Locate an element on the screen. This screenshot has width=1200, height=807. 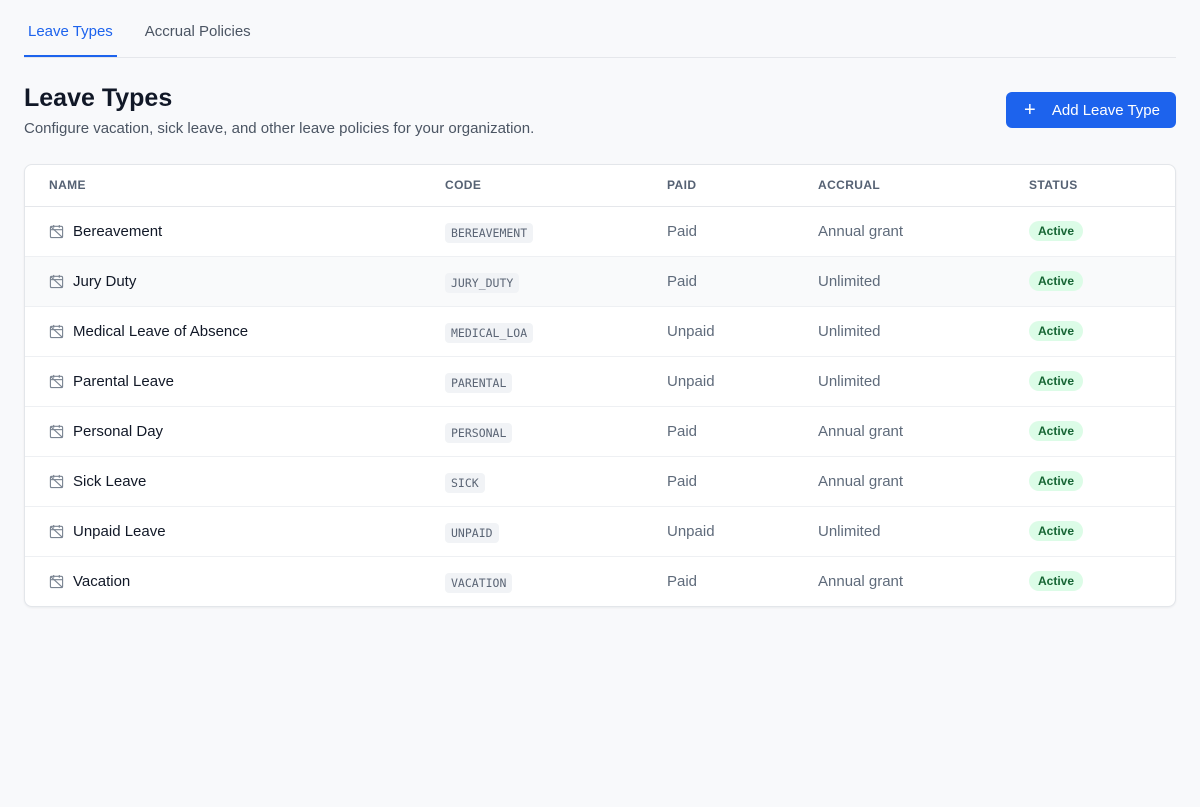
page-title: Leave Types is located at coordinates (98, 98).